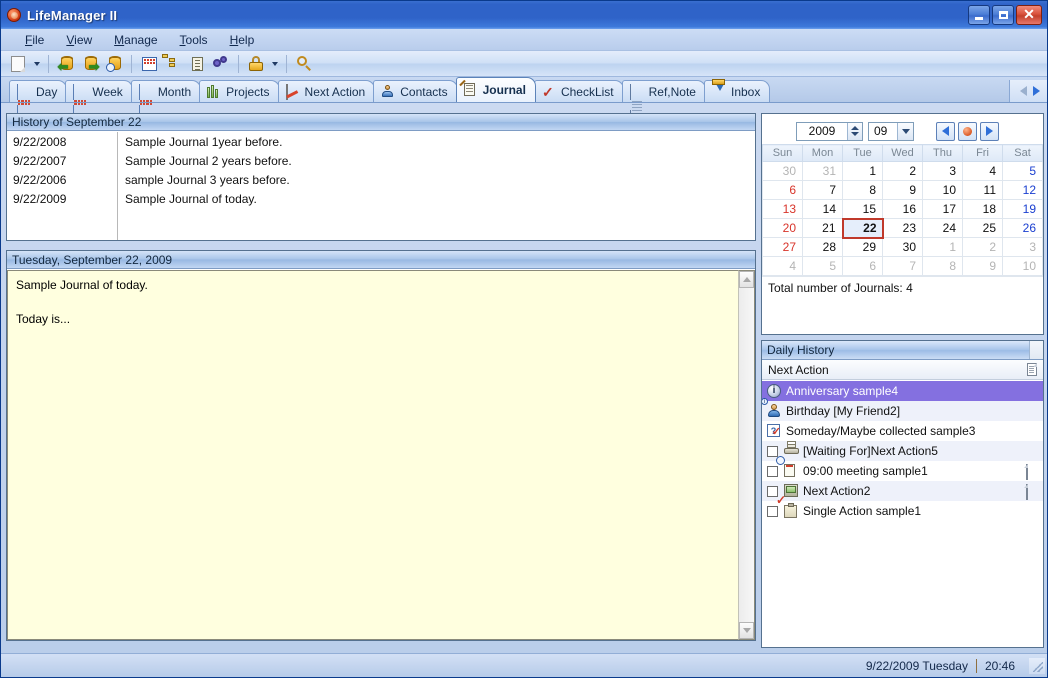 This screenshot has height=678, width=1048. I want to click on scroll-track, so click(746, 455).